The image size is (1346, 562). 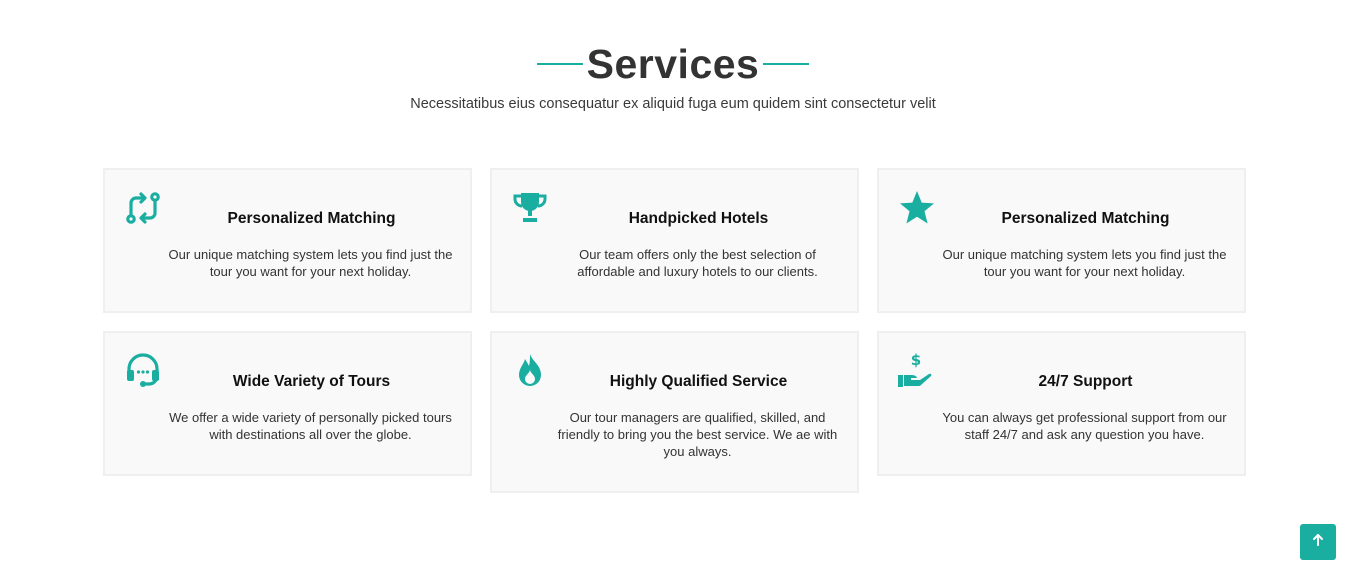 I want to click on service-title: Handpicked Hotels, so click(x=698, y=218).